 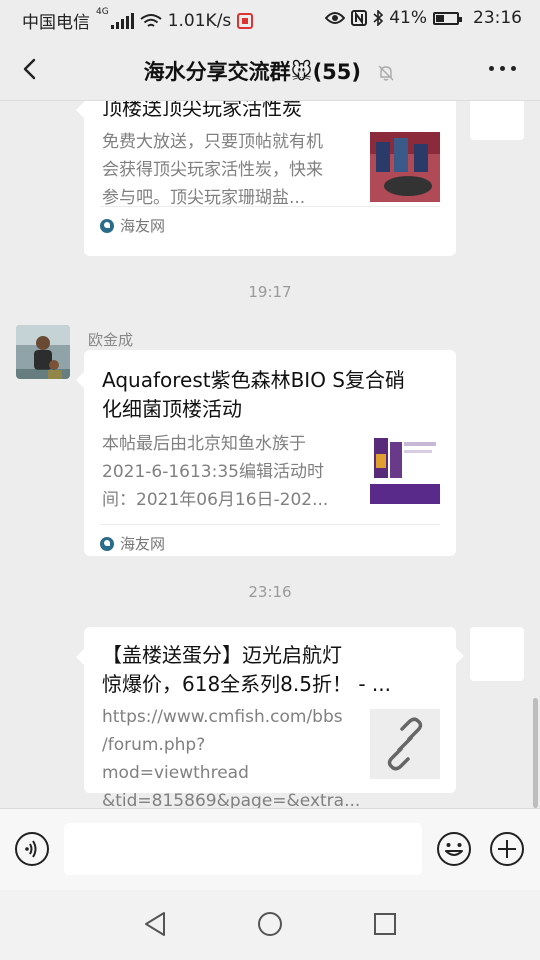 What do you see at coordinates (111, 340) in the screenshot?
I see `sender-name: 欧金成` at bounding box center [111, 340].